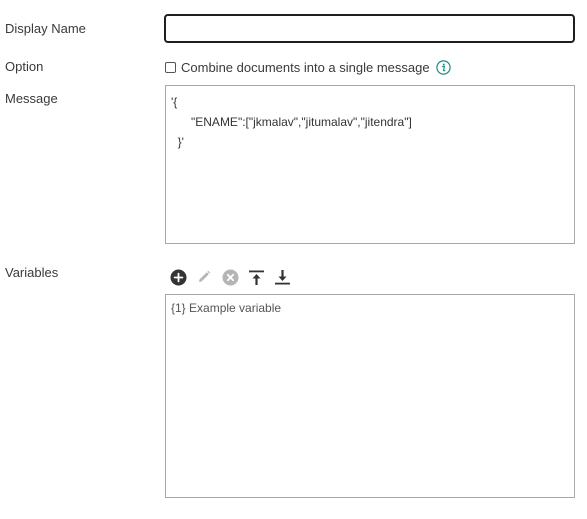  What do you see at coordinates (170, 67) in the screenshot?
I see `combine-documents-checkbox` at bounding box center [170, 67].